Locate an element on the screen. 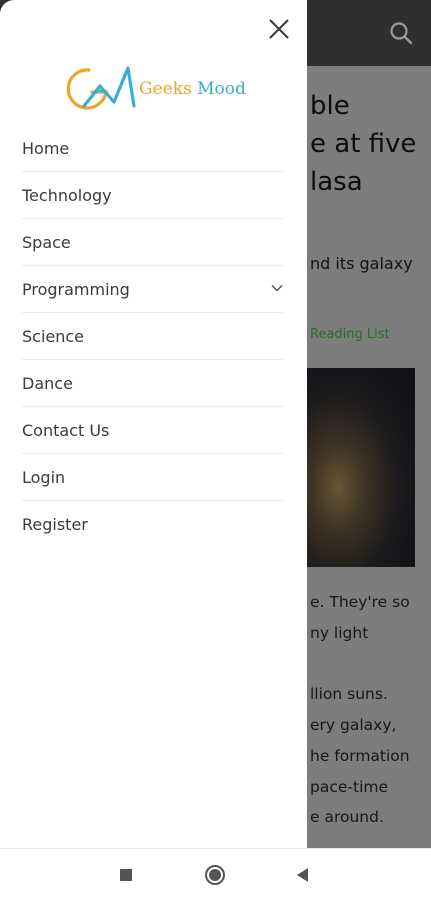 This screenshot has height=901, width=431. article-title-line: ble is located at coordinates (330, 106).